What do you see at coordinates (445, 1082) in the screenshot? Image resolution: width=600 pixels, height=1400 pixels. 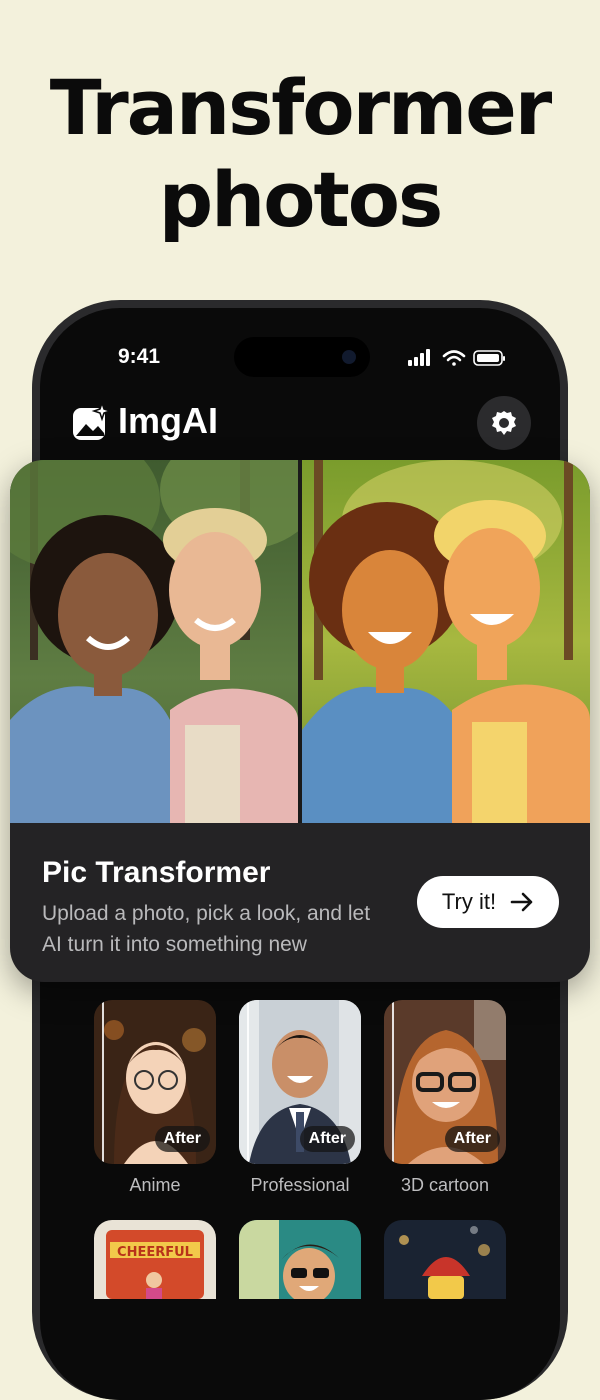 I see `style-tile-3d-cartoon: After` at bounding box center [445, 1082].